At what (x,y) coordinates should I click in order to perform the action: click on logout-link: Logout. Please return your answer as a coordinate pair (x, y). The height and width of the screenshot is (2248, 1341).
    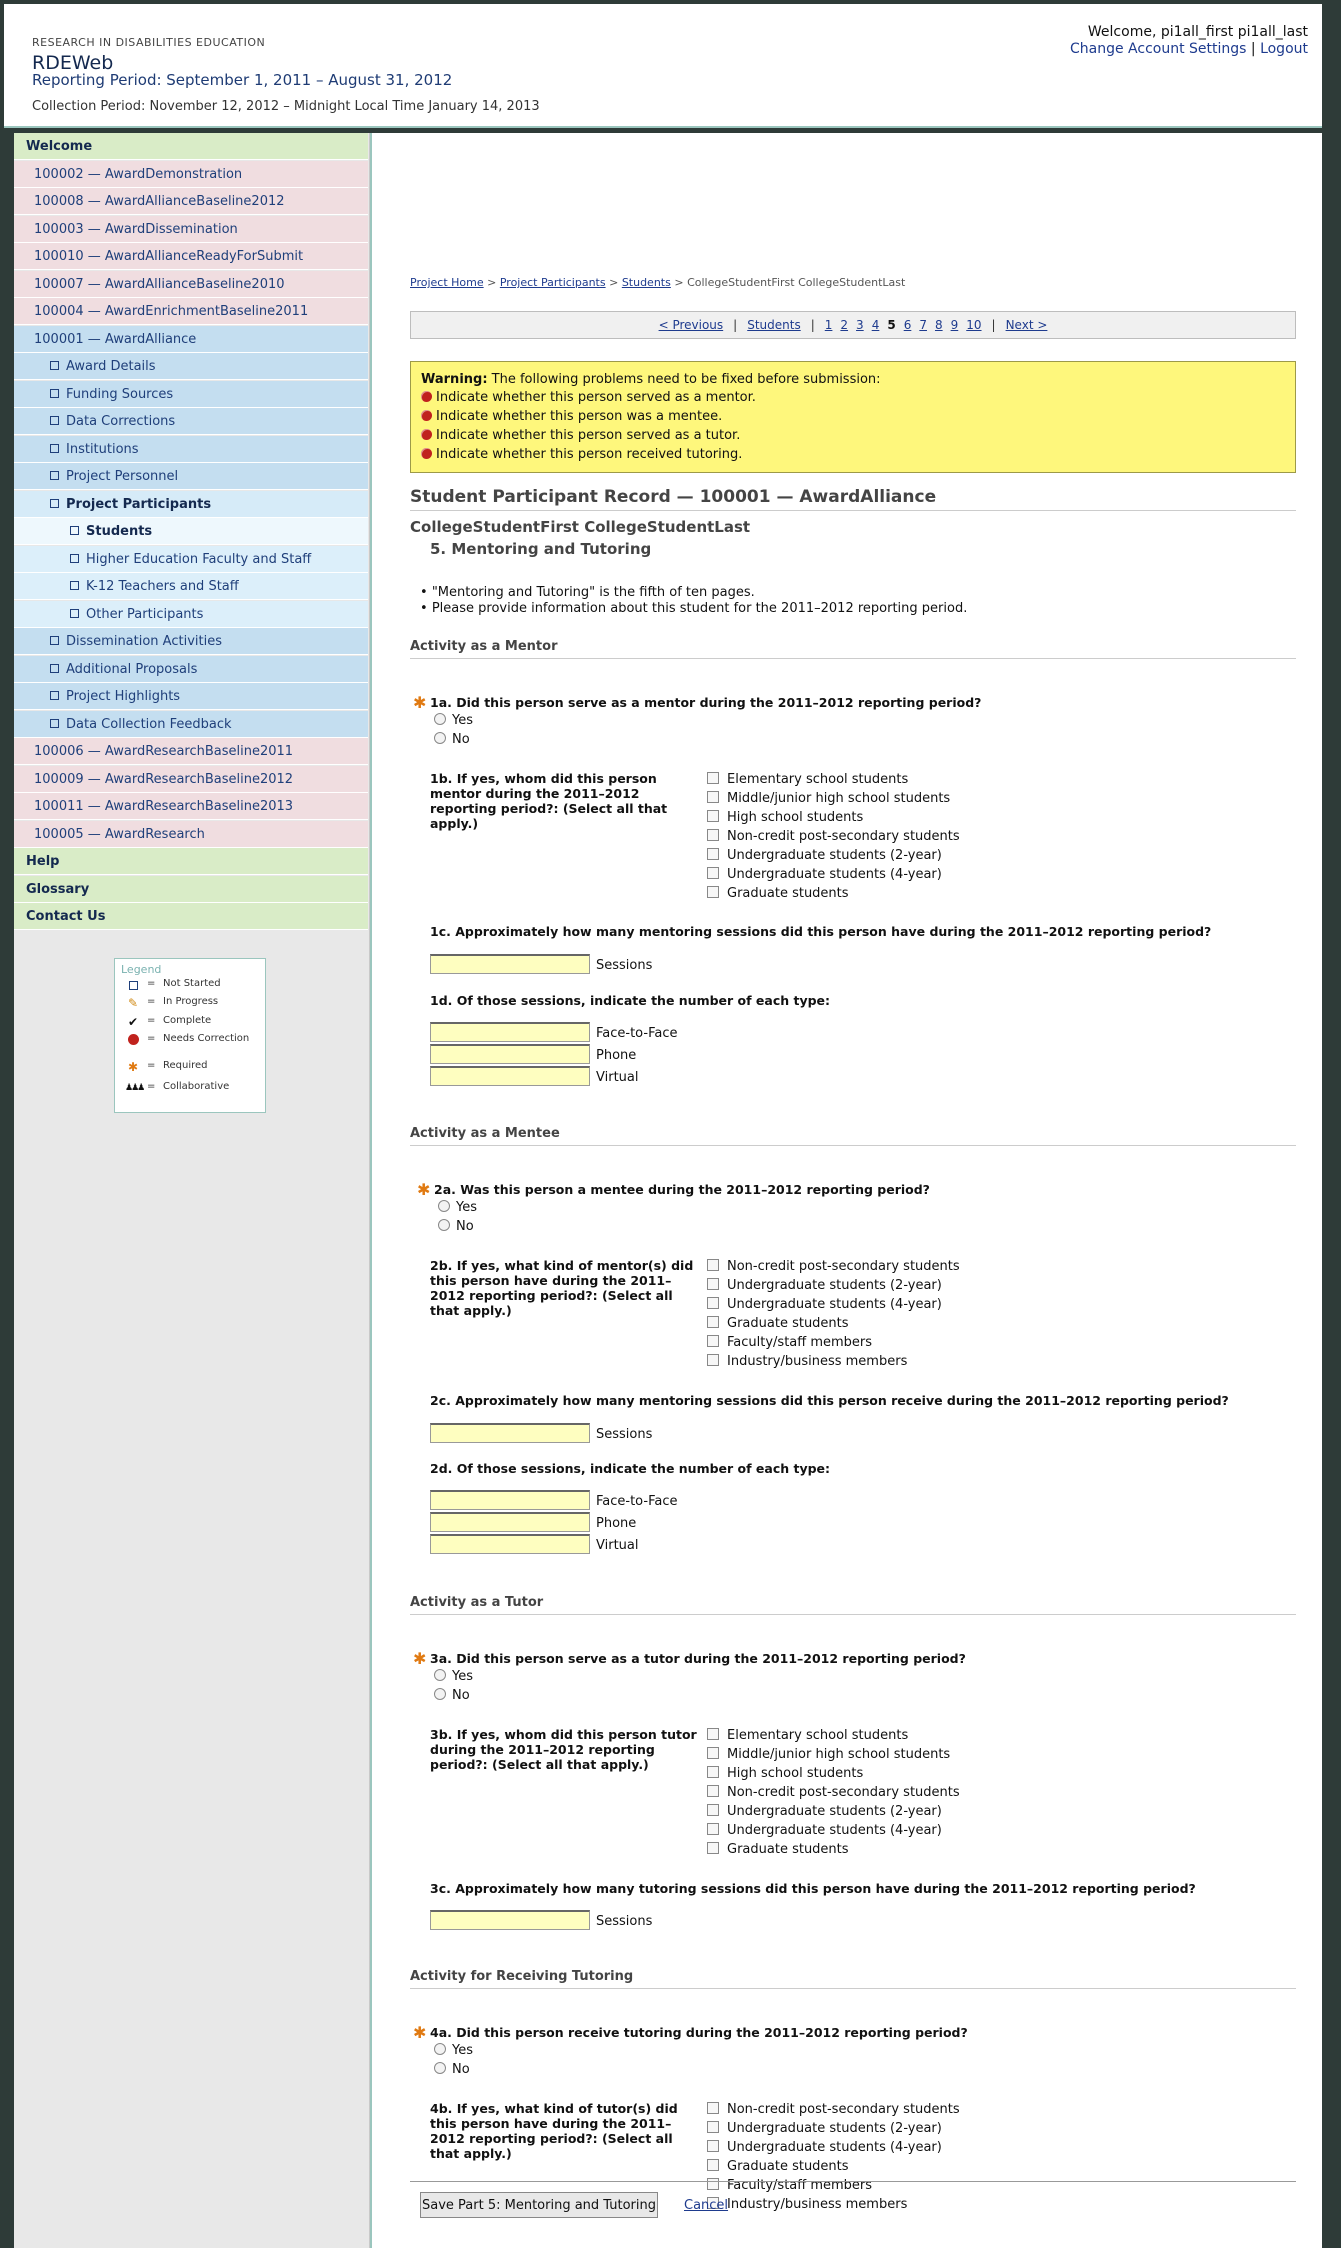
    Looking at the image, I should click on (1284, 49).